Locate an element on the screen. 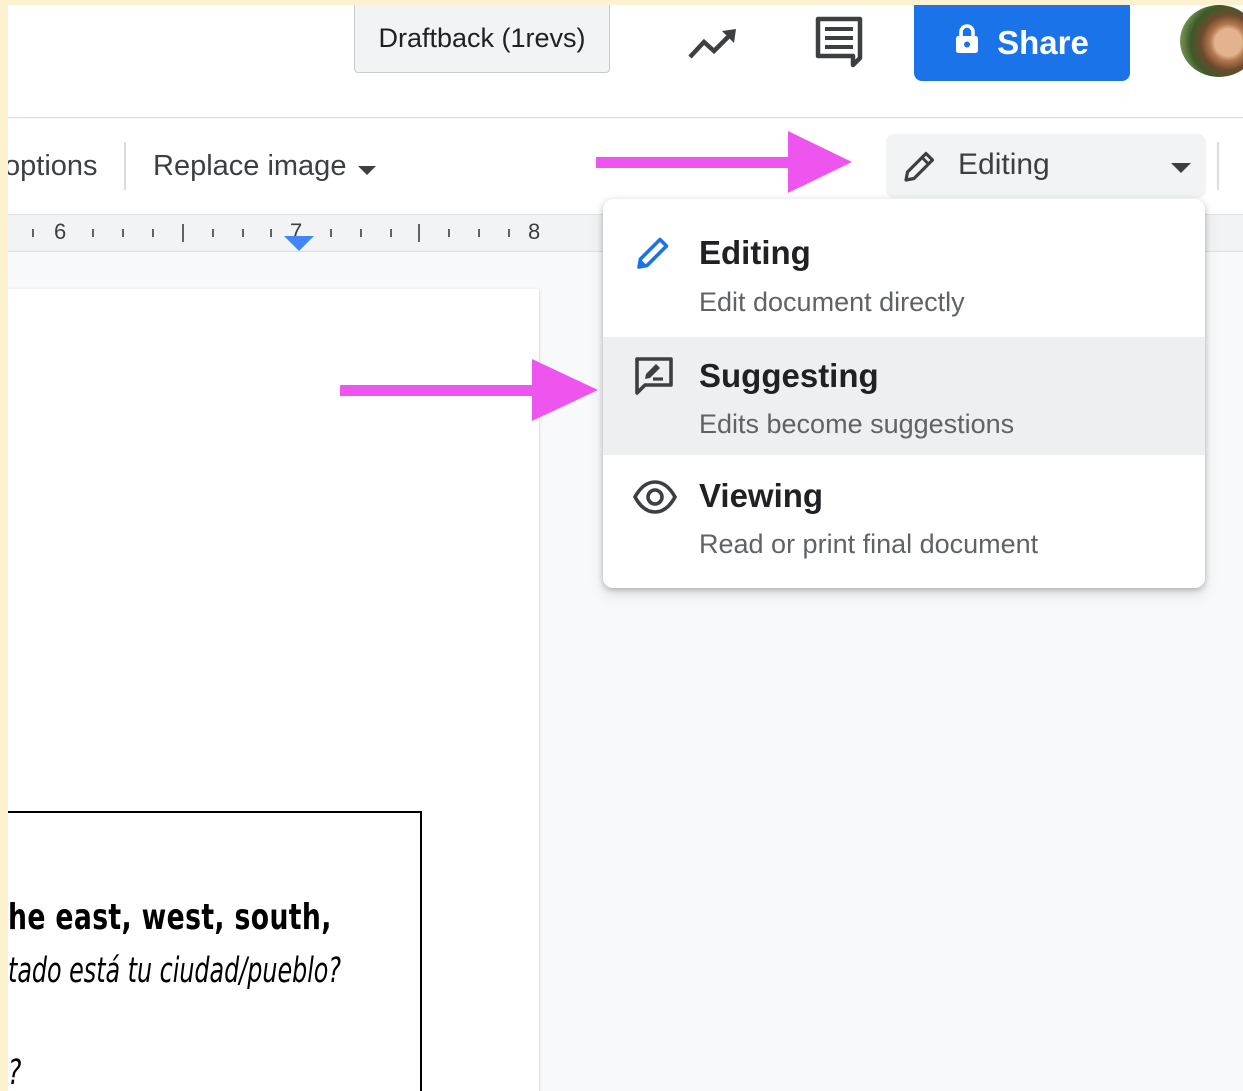 This screenshot has height=1091, width=1243. replace-image-button: Replace image is located at coordinates (265, 167).